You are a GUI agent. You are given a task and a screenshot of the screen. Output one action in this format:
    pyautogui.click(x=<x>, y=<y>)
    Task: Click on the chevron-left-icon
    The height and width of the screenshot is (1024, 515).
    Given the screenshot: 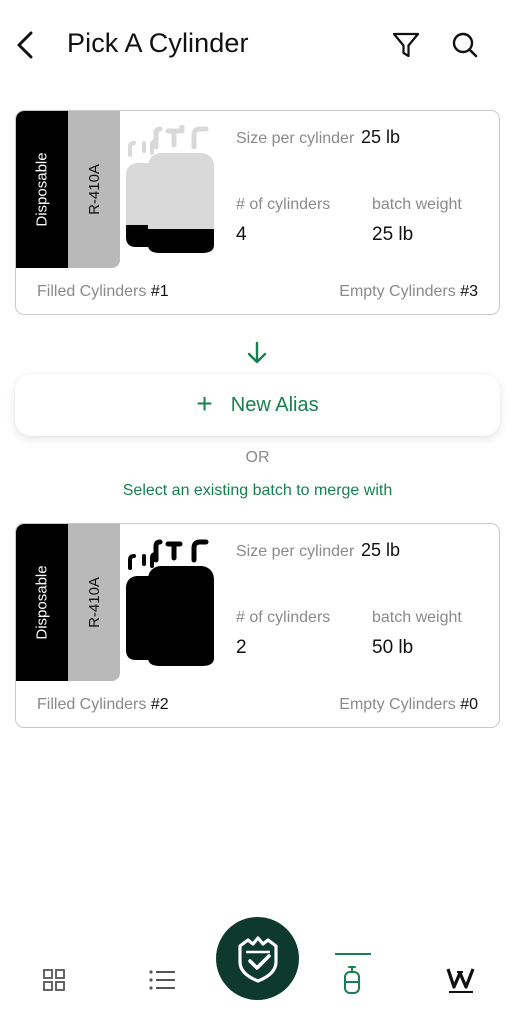 What is the action you would take?
    pyautogui.click(x=25, y=45)
    